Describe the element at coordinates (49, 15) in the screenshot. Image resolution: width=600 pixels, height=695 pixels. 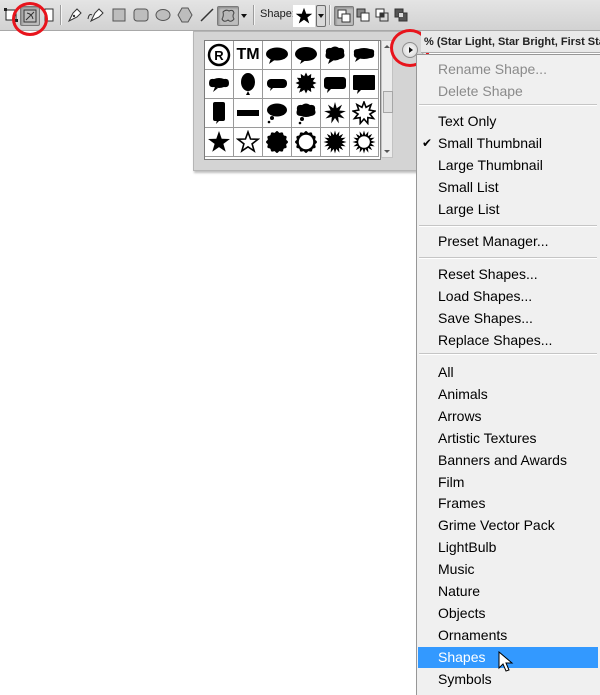
I see `fill-pixels-mode-button` at that location.